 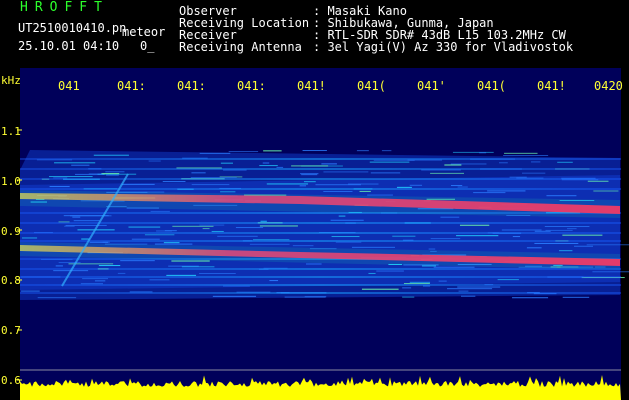 What do you see at coordinates (131, 86) in the screenshot?
I see `time-tick-2: 041:` at bounding box center [131, 86].